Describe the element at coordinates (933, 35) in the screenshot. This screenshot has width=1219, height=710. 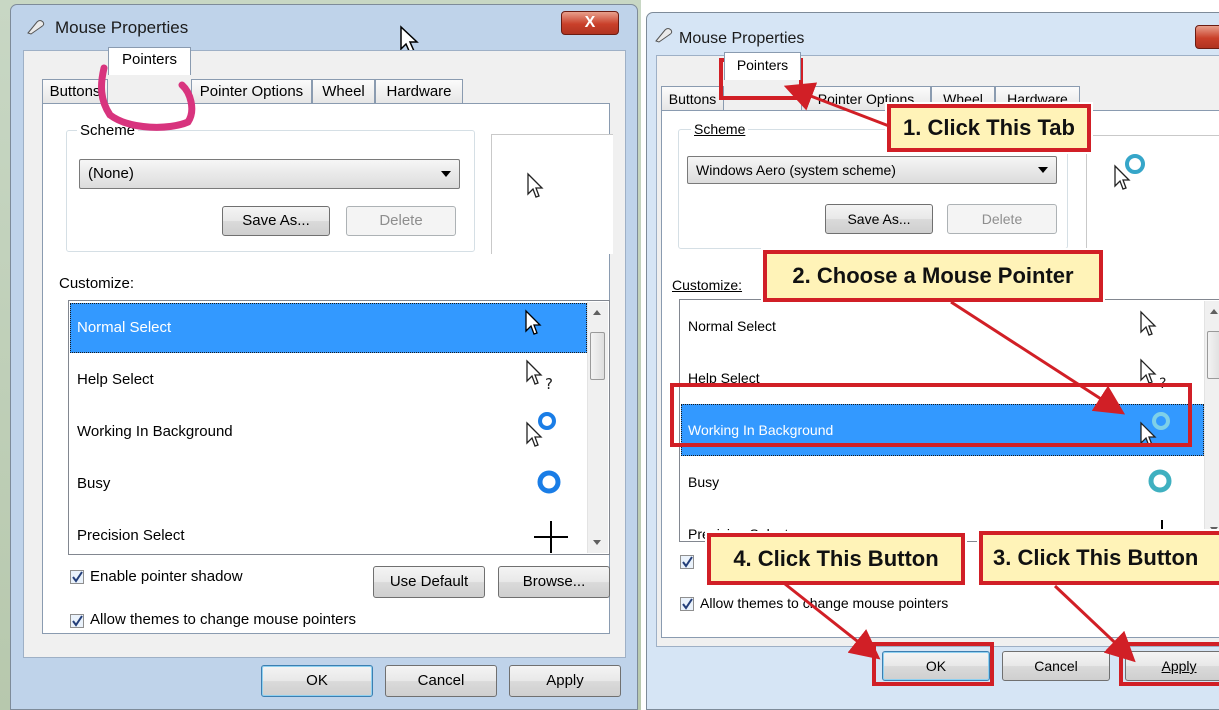
I see `title-bar: Mouse Properties` at that location.